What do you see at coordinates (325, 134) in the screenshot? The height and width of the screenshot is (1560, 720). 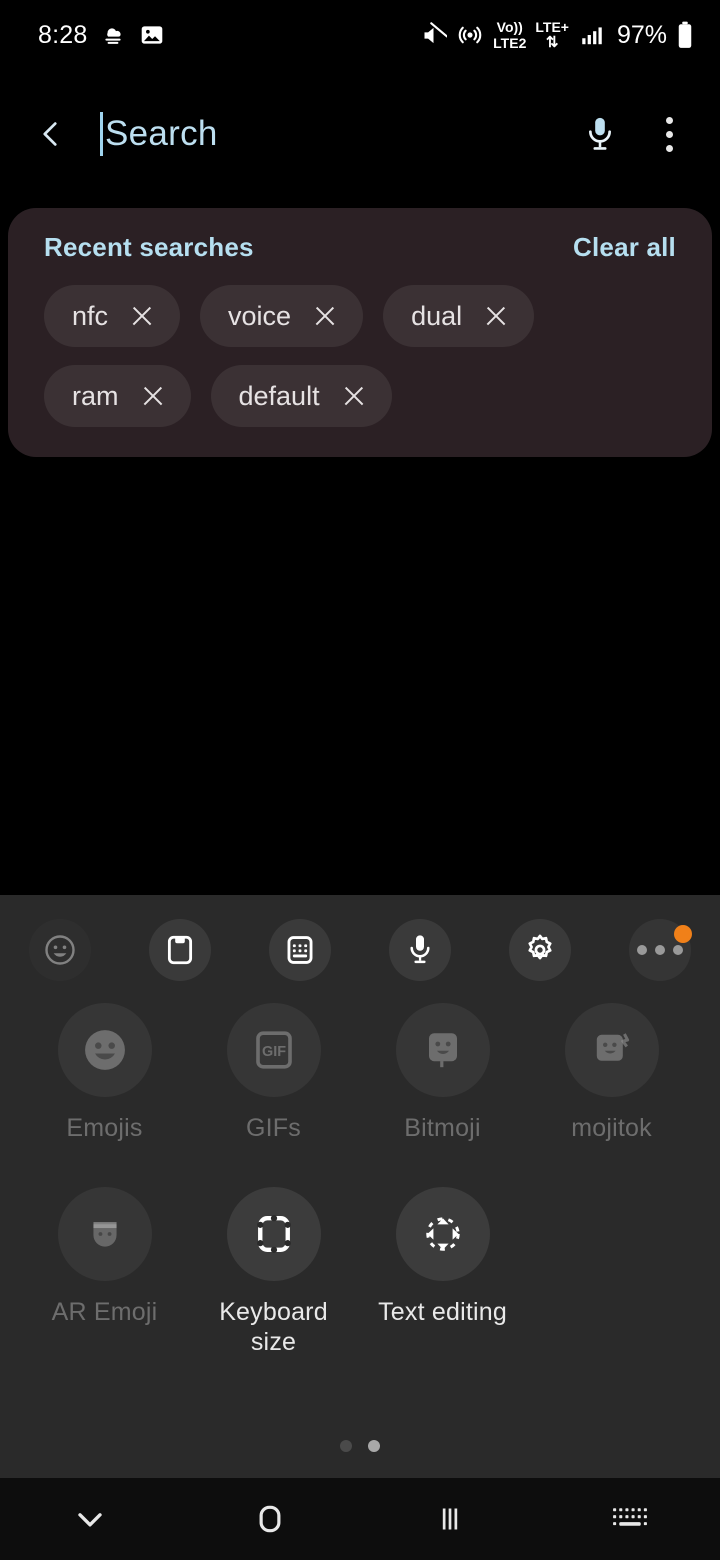 I see `search-input: Search` at bounding box center [325, 134].